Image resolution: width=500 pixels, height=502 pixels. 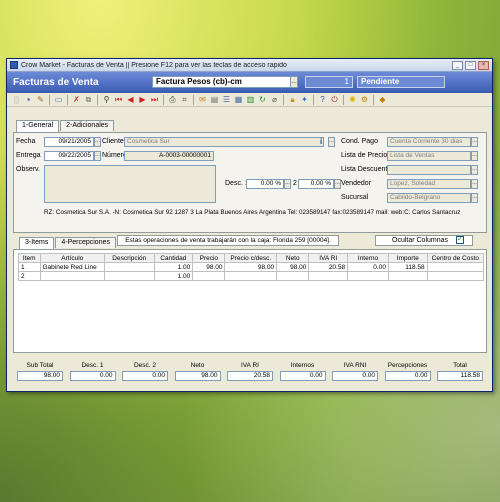 I want to click on search-icon: ⚲, so click(x=106, y=99).